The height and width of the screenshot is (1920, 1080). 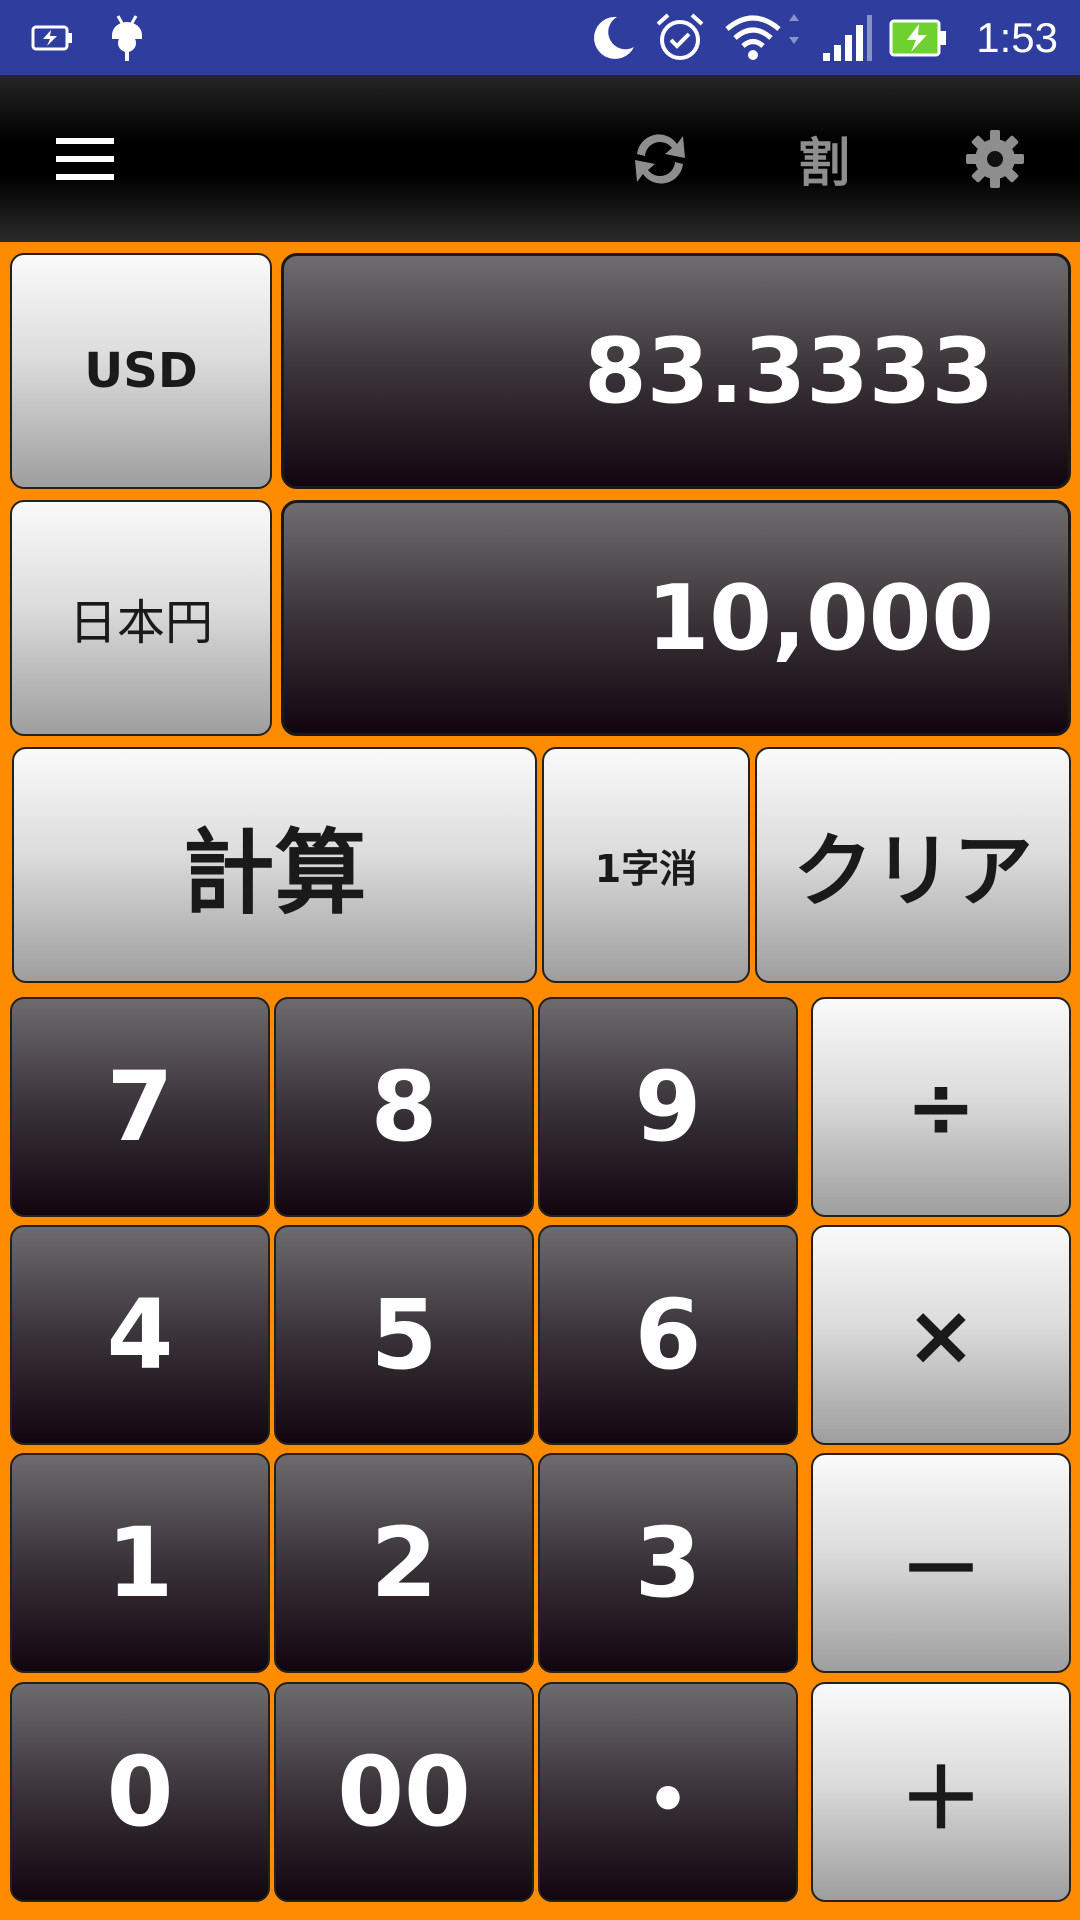 I want to click on key-multiply: ×, so click(x=941, y=1335).